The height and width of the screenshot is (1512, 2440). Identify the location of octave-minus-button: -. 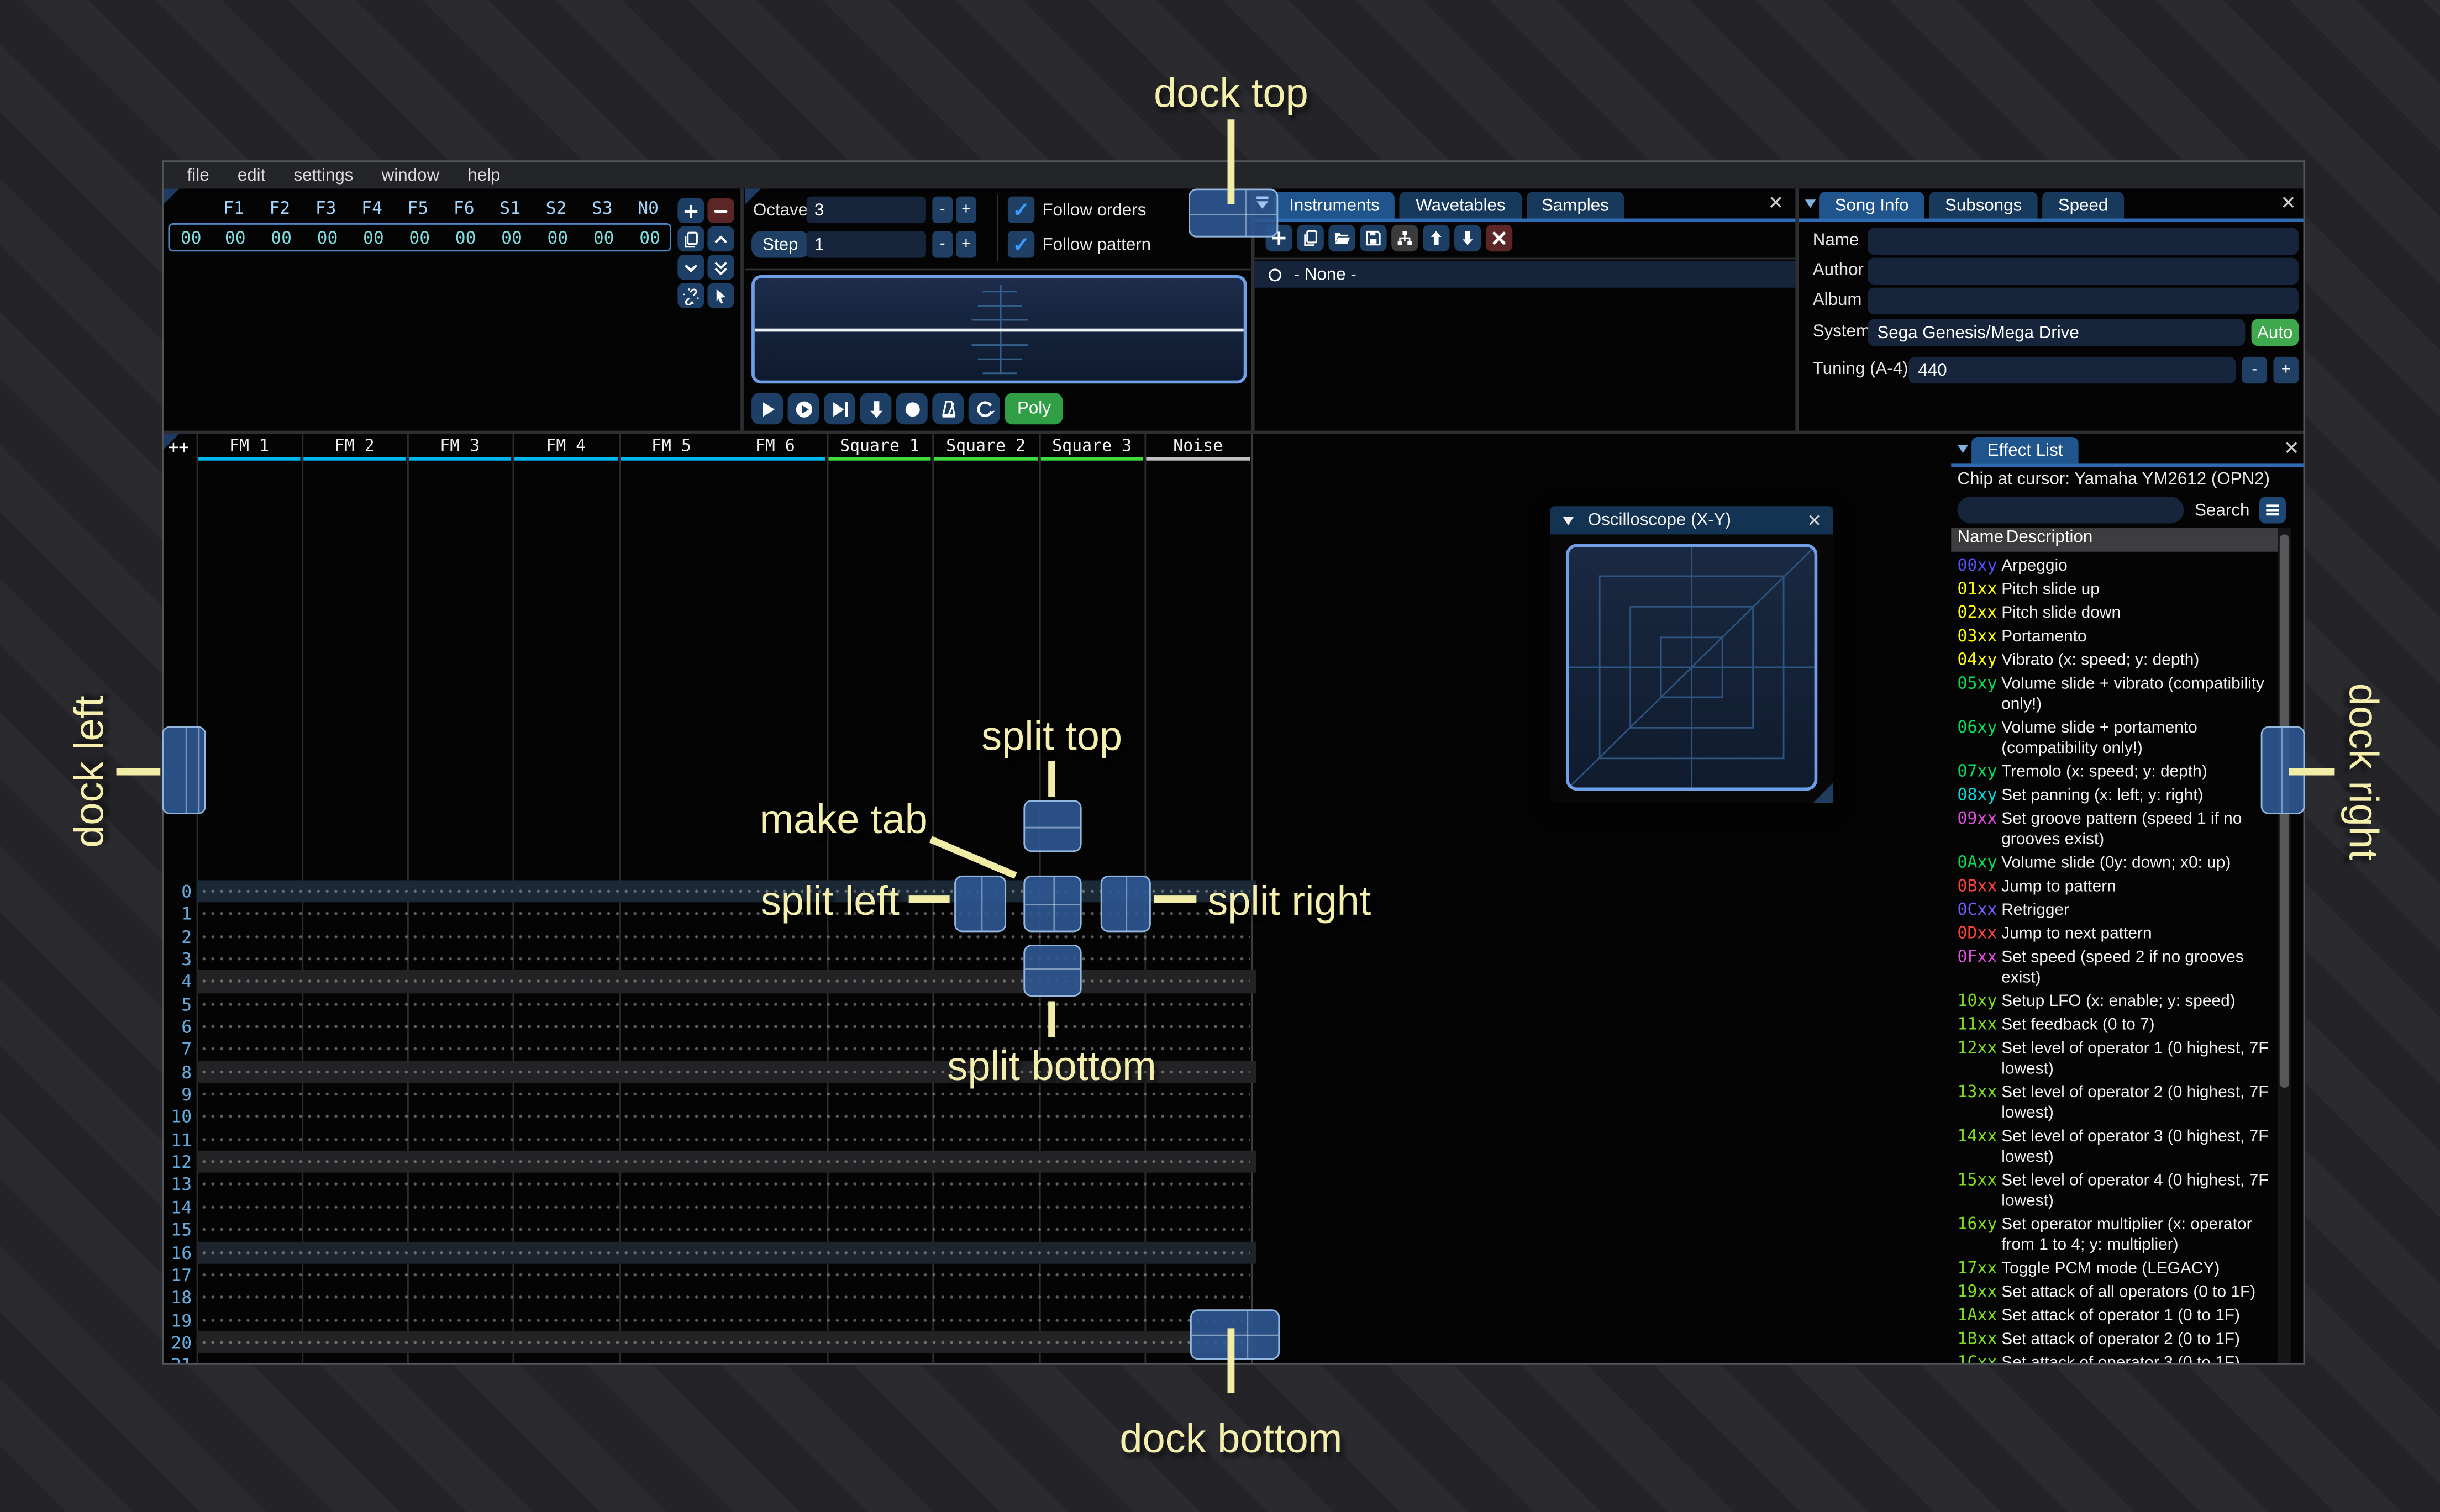
(942, 210).